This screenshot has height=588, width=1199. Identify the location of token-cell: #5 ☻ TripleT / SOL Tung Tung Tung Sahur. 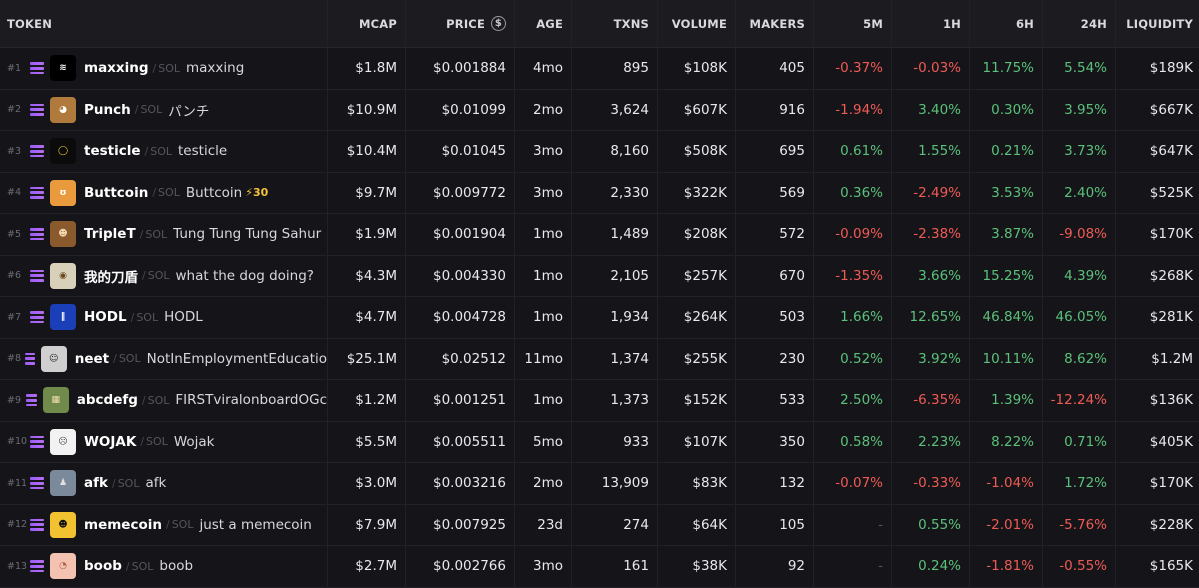
(164, 234).